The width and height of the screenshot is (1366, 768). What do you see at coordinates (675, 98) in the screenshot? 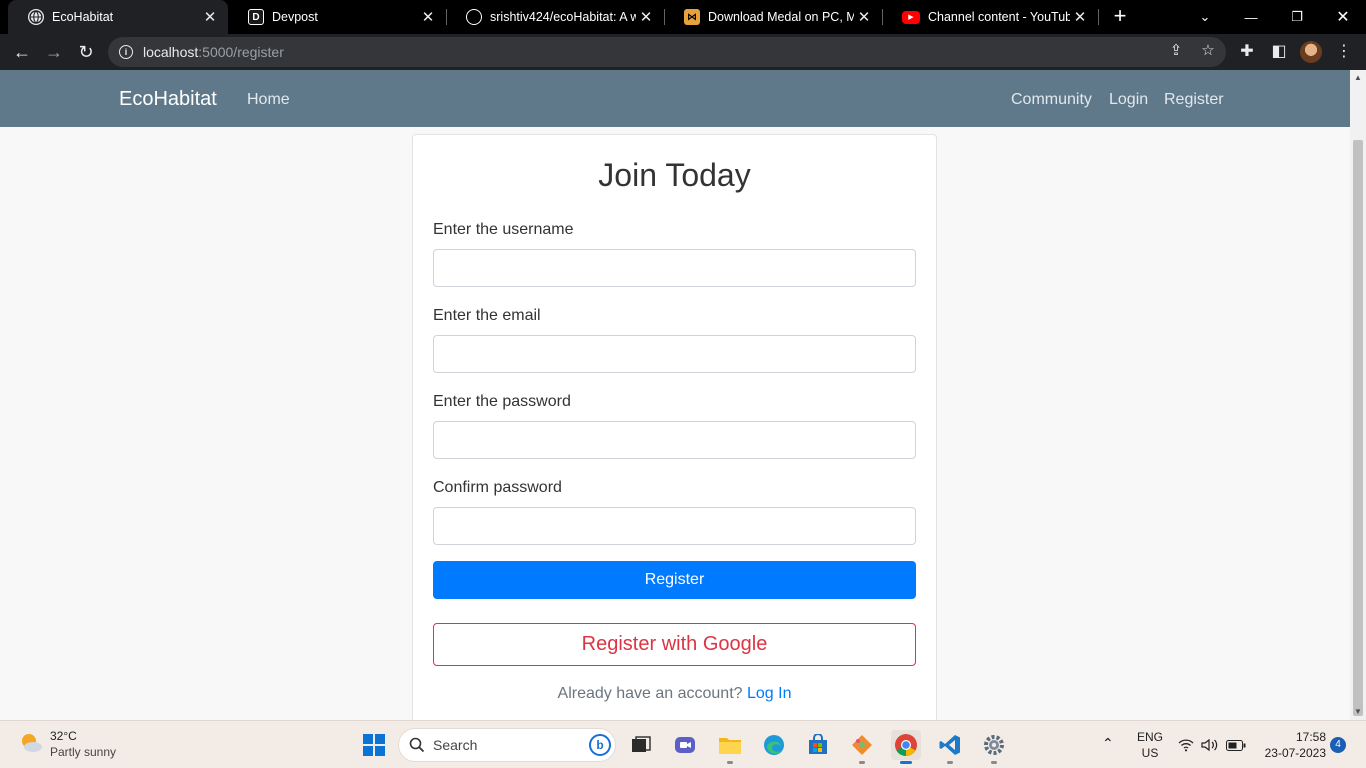
I see `site-navbar: EcoHabitat Home Community Login Register` at bounding box center [675, 98].